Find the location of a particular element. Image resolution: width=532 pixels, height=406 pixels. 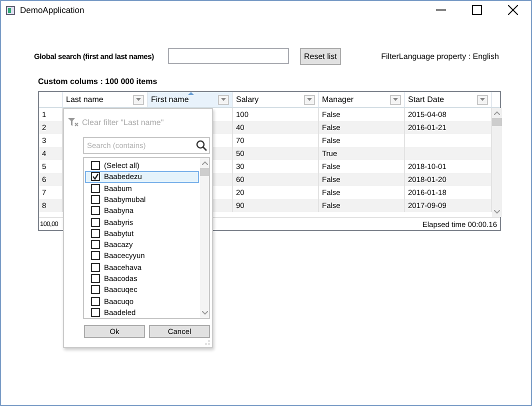

checkmark-icon is located at coordinates (95, 176).